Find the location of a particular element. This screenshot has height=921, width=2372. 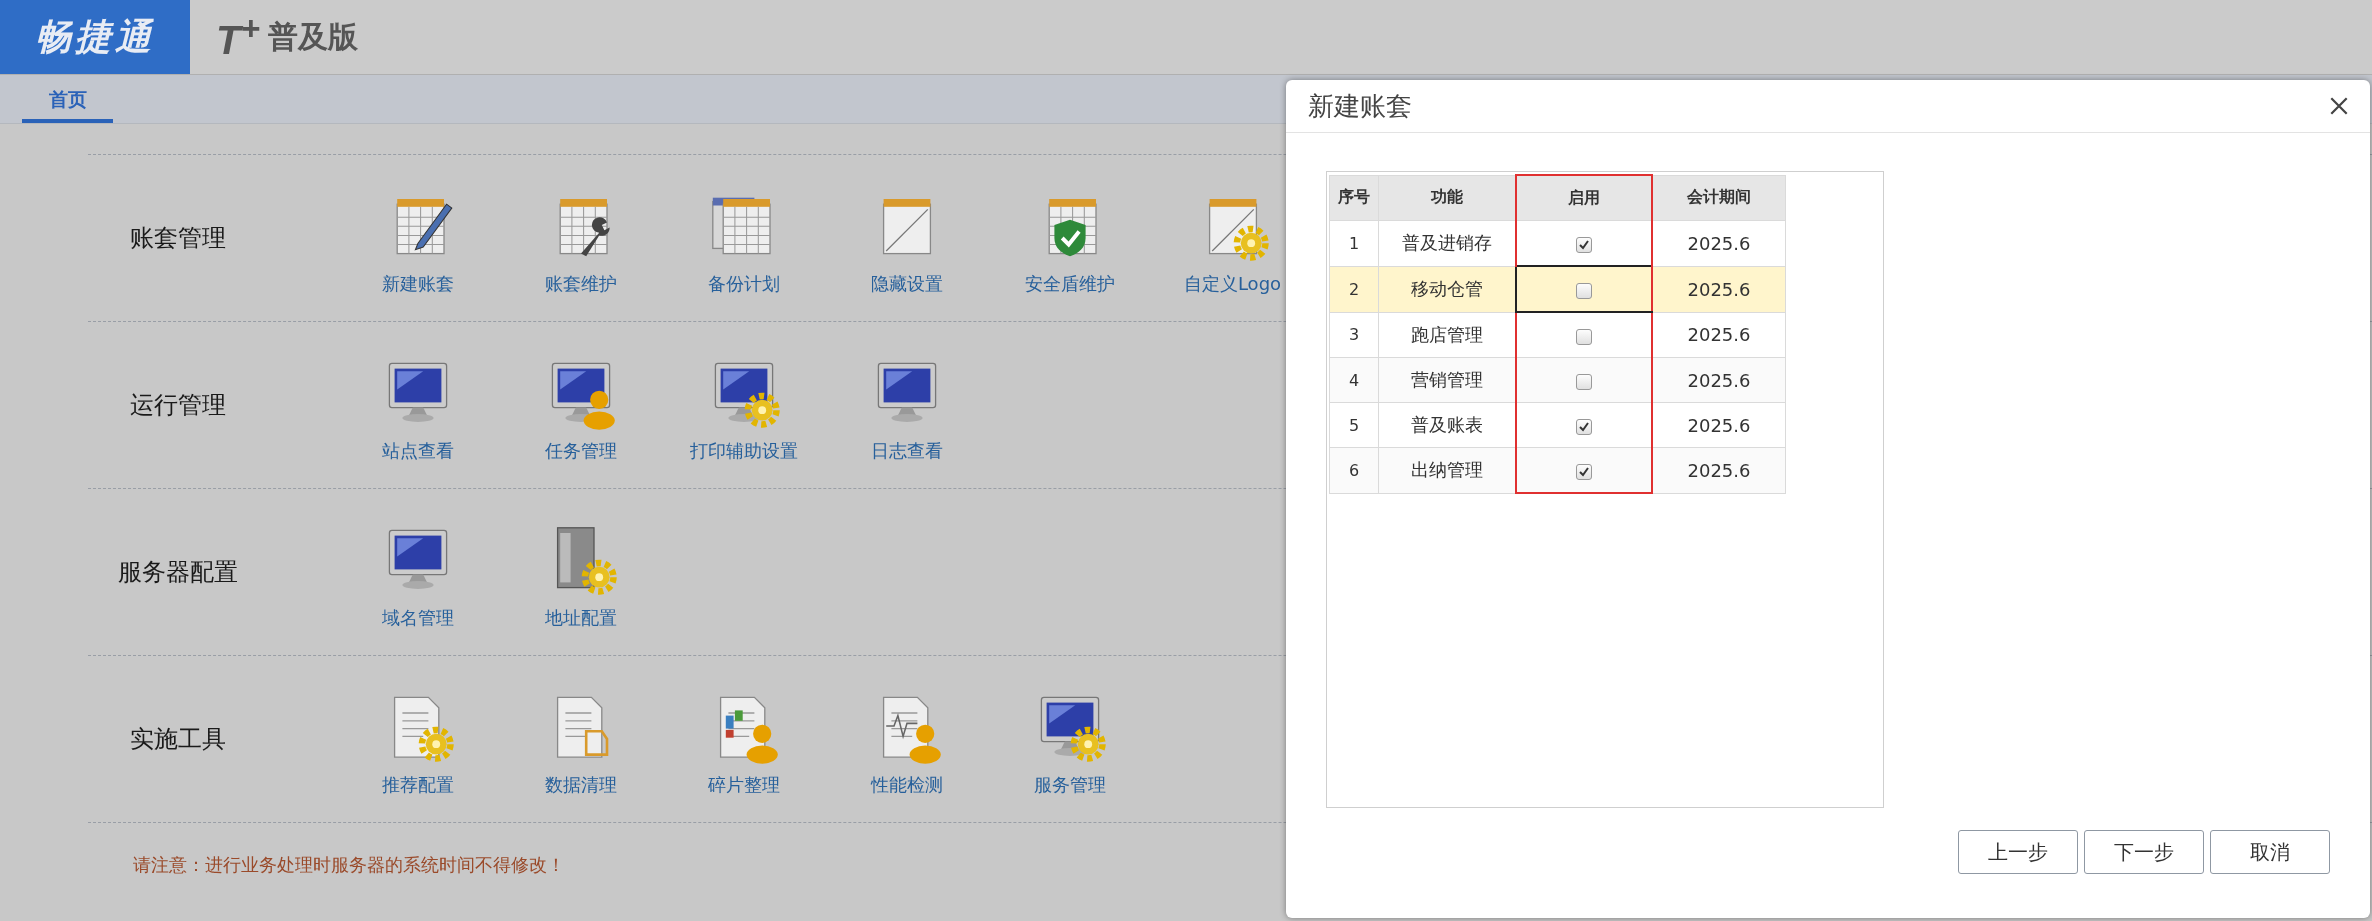

tool-link: 地址配置 is located at coordinates (580, 618).